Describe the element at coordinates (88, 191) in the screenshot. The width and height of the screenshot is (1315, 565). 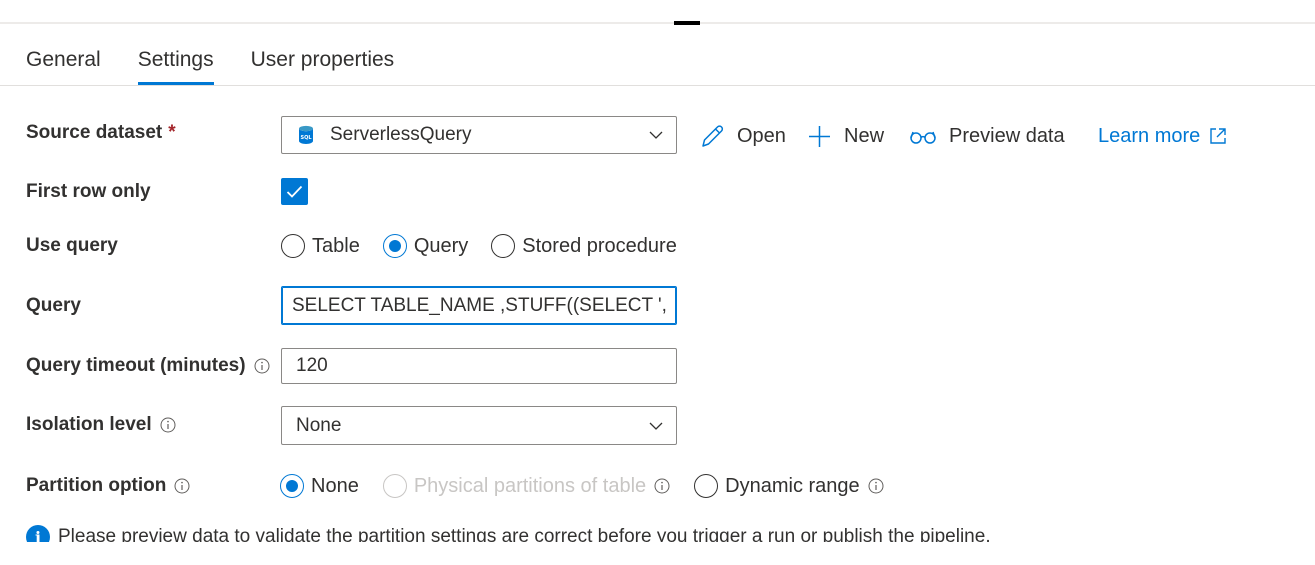
I see `first-row-only-label: First row only` at that location.